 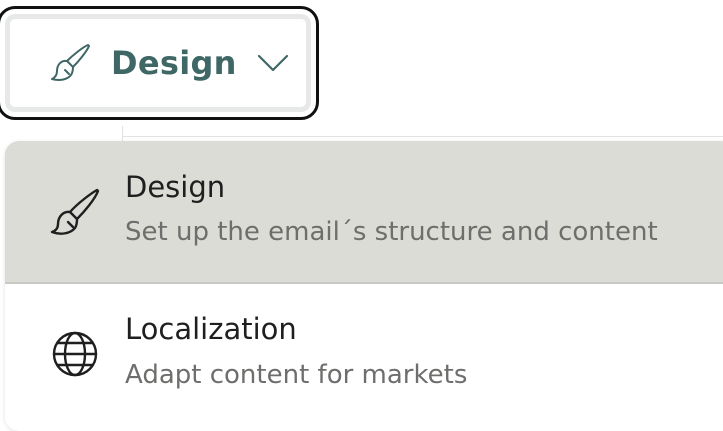 I want to click on background-divider-horizontal, so click(x=422, y=136).